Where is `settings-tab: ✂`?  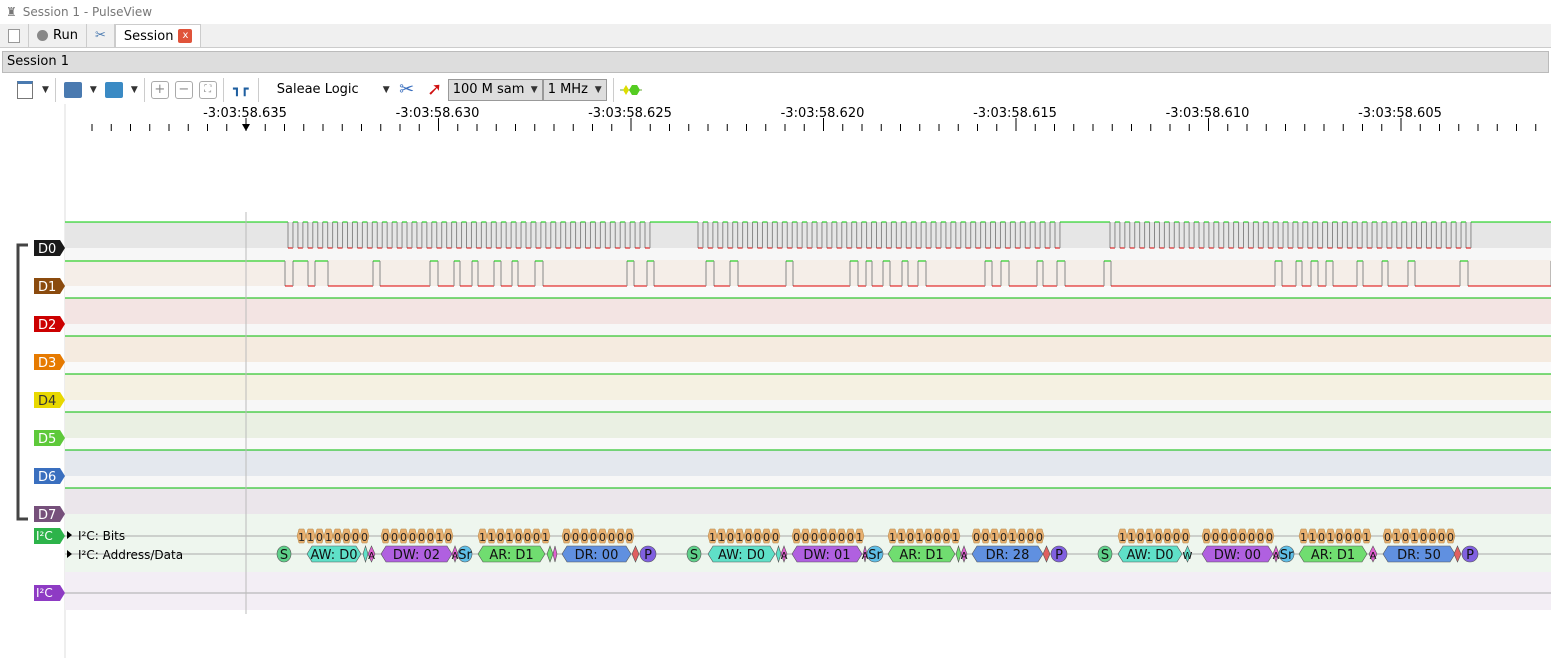
settings-tab: ✂ is located at coordinates (101, 35).